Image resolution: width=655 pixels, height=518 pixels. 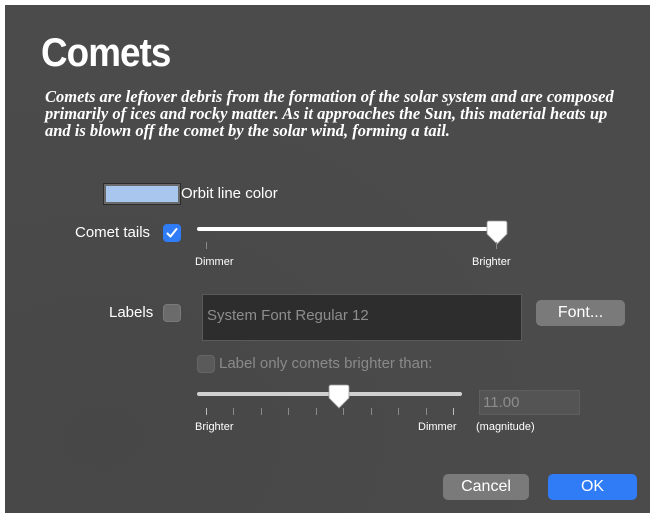 I want to click on comet-tails-max-label: Brighter, so click(x=491, y=262).